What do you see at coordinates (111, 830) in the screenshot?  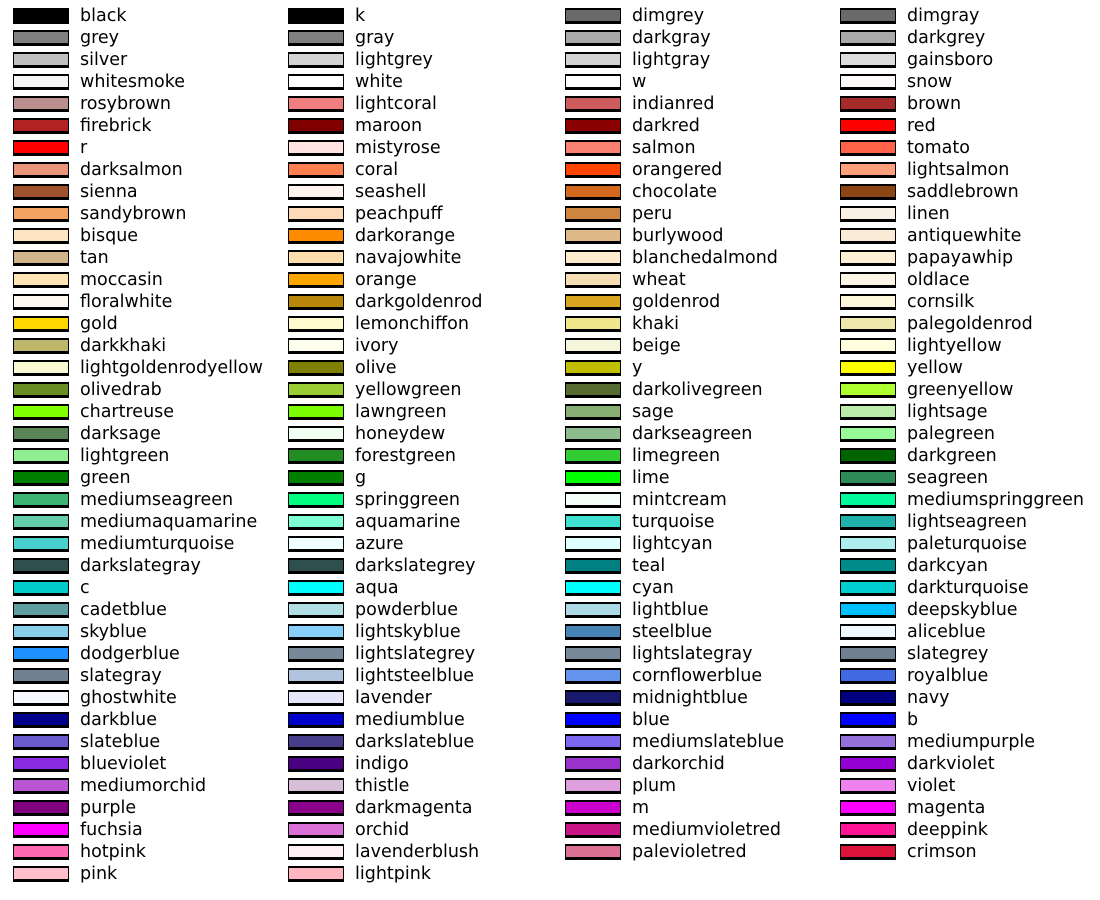 I see `color-name-label: fuchsia` at bounding box center [111, 830].